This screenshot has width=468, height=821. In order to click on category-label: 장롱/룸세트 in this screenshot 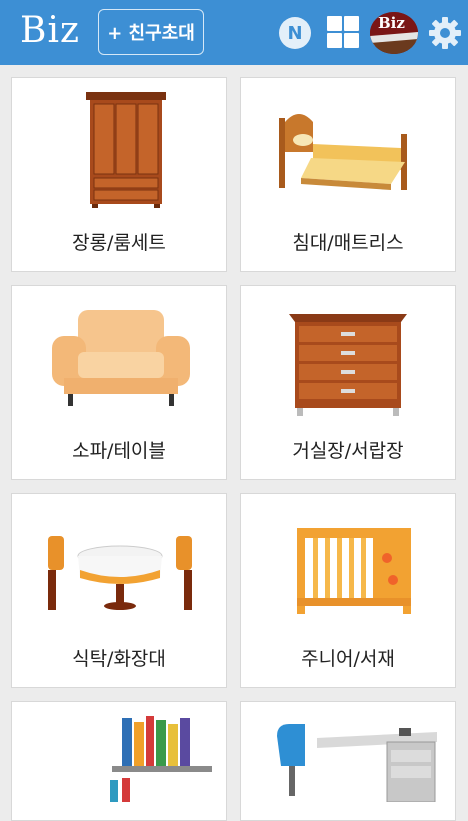, I will do `click(119, 243)`.